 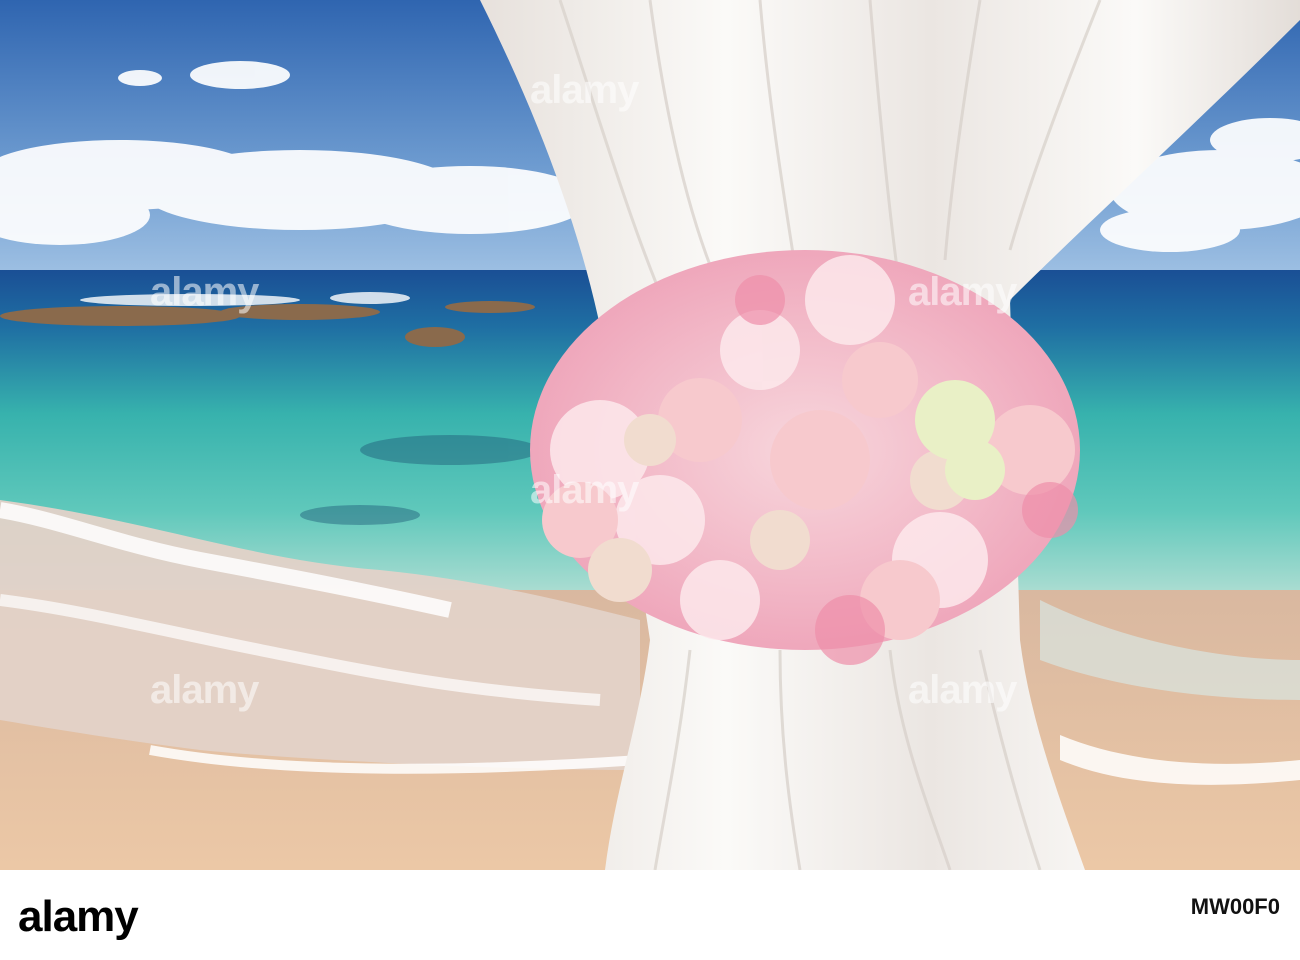 I want to click on stock-footer-bar: alamy MW00F0, so click(x=650, y=915).